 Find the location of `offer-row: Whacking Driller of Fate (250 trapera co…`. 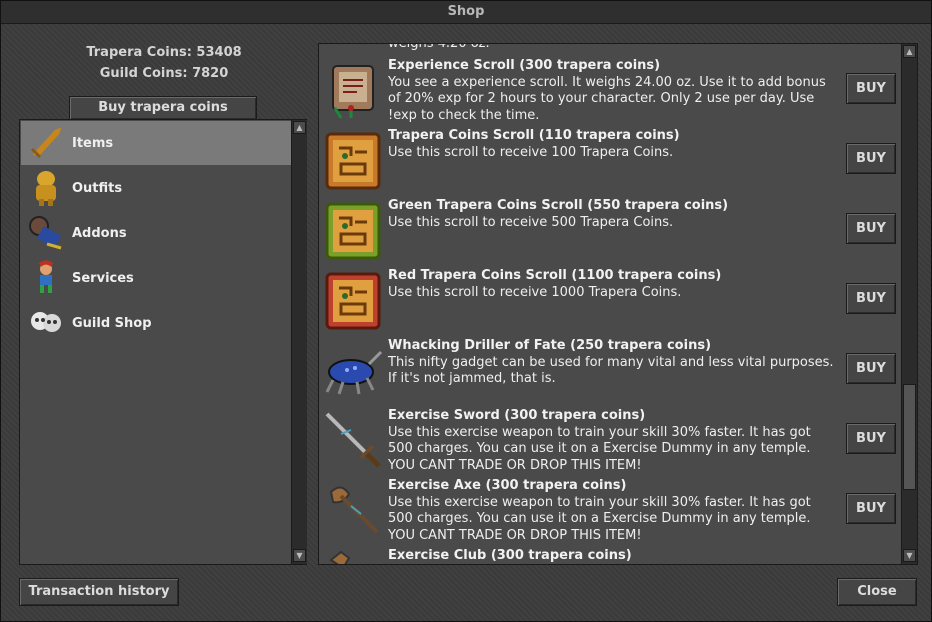

offer-row: Whacking Driller of Fate (250 trapera co… is located at coordinates (610, 373).